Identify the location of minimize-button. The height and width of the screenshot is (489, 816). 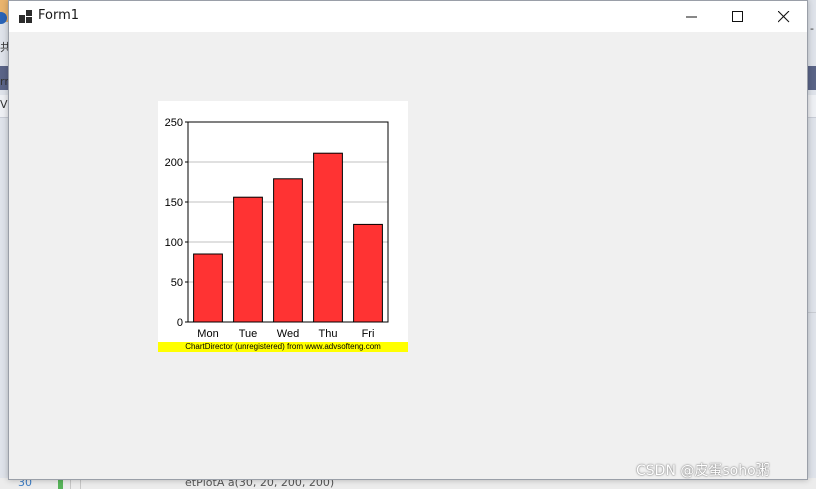
(692, 16).